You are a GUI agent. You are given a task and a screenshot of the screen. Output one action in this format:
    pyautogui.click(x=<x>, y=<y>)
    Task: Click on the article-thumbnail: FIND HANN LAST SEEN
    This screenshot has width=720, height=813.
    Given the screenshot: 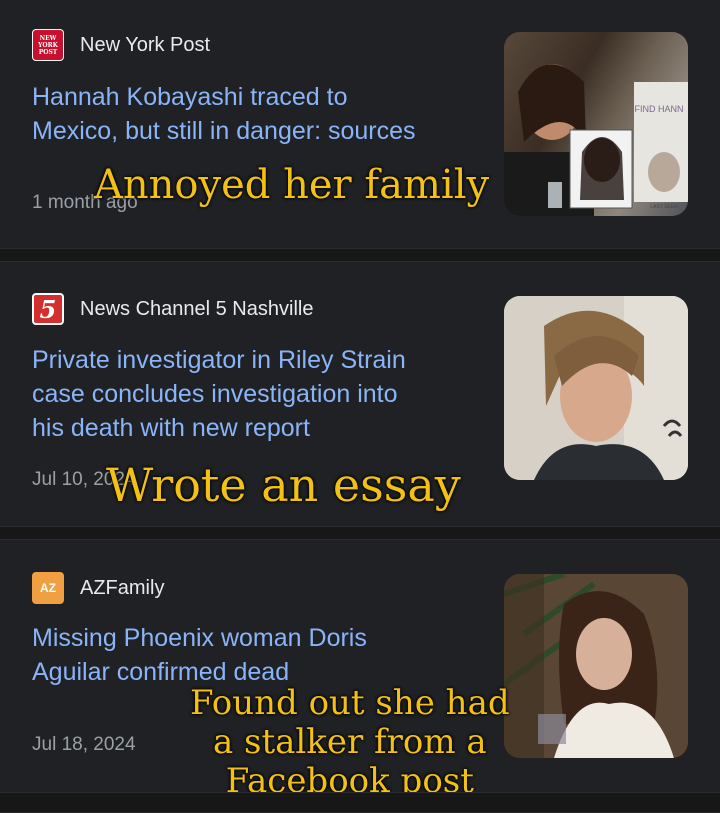 What is the action you would take?
    pyautogui.click(x=596, y=124)
    